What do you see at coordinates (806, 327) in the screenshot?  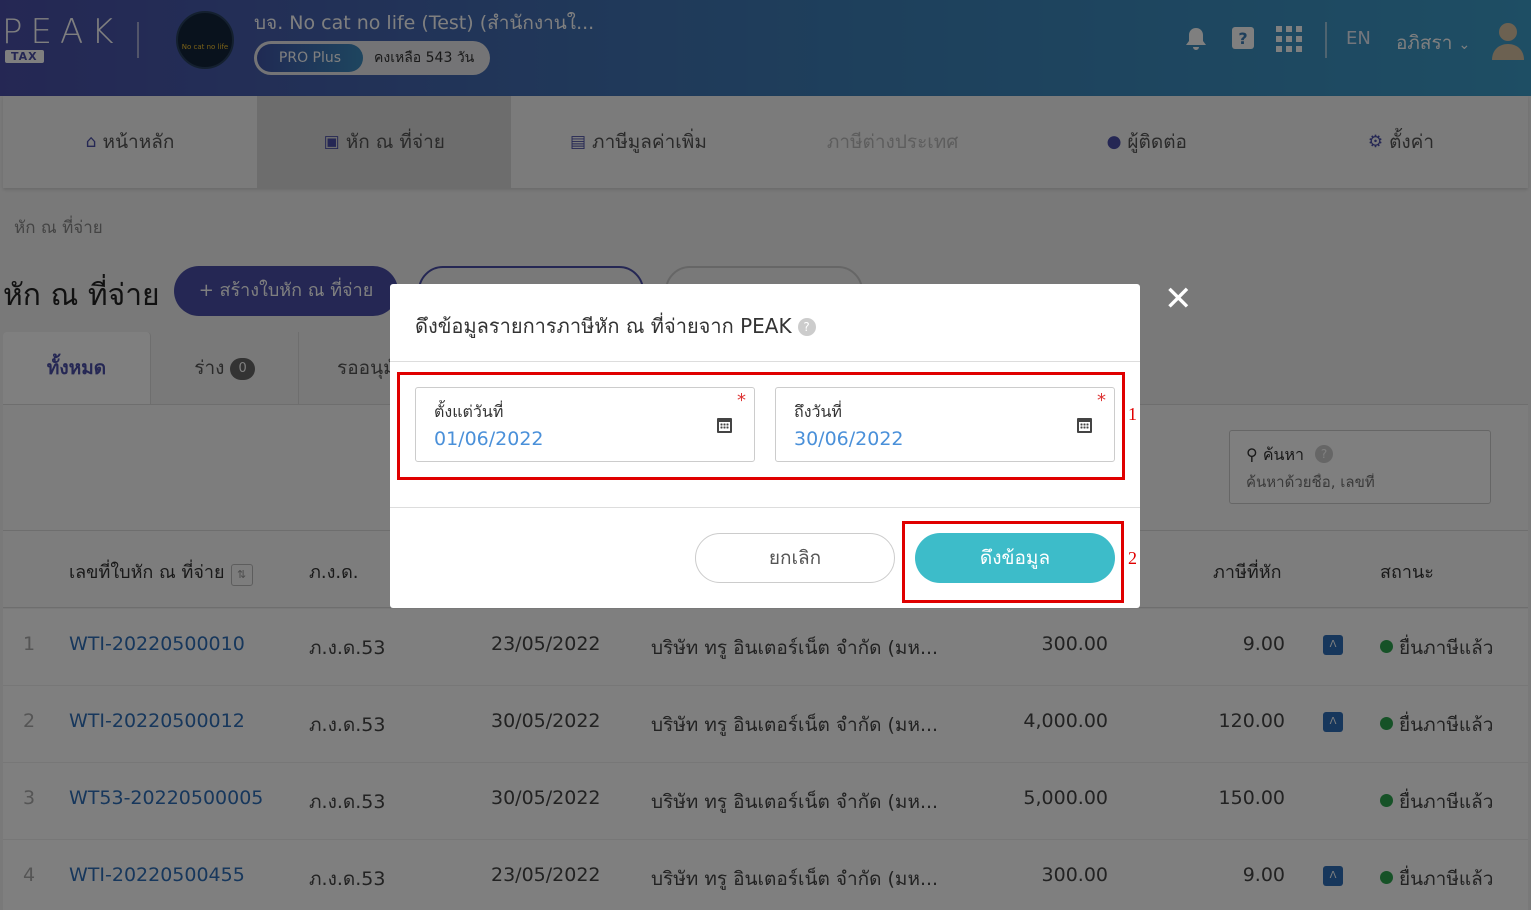 I see `help-icon: ?` at bounding box center [806, 327].